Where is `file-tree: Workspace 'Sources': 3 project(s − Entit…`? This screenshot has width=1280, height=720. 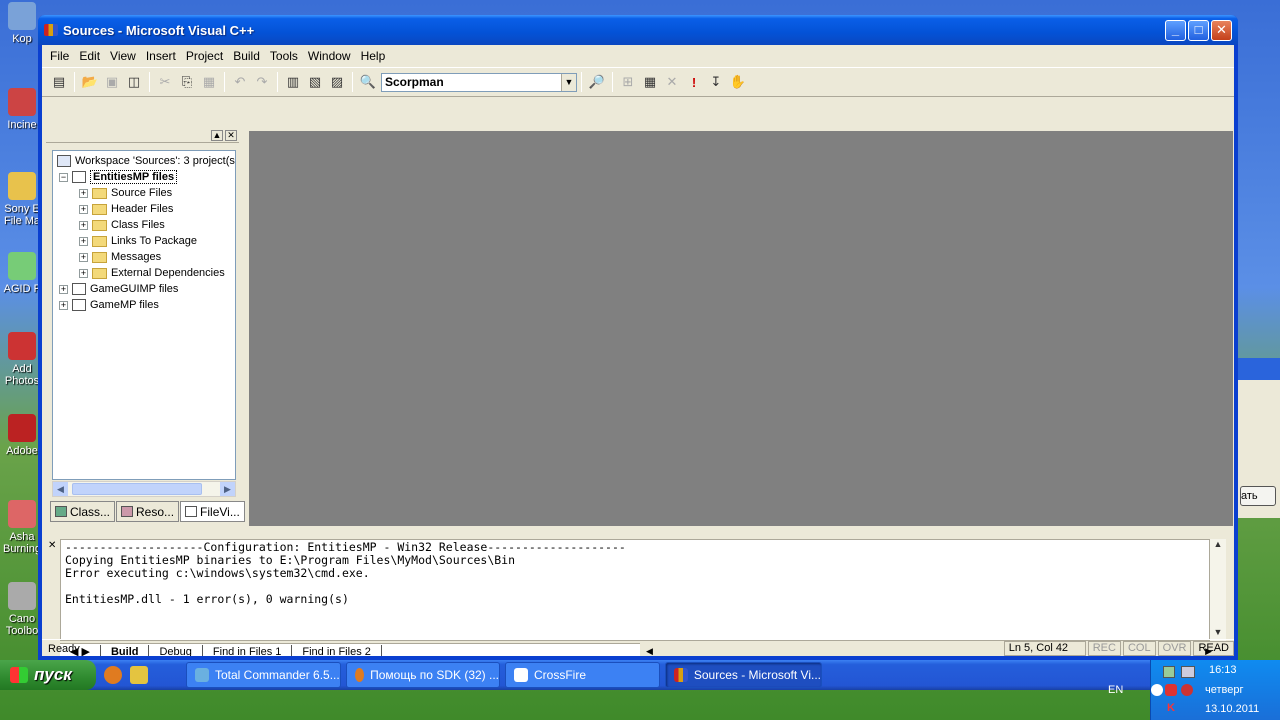
file-tree: Workspace 'Sources': 3 project(s − Entit… is located at coordinates (144, 315).